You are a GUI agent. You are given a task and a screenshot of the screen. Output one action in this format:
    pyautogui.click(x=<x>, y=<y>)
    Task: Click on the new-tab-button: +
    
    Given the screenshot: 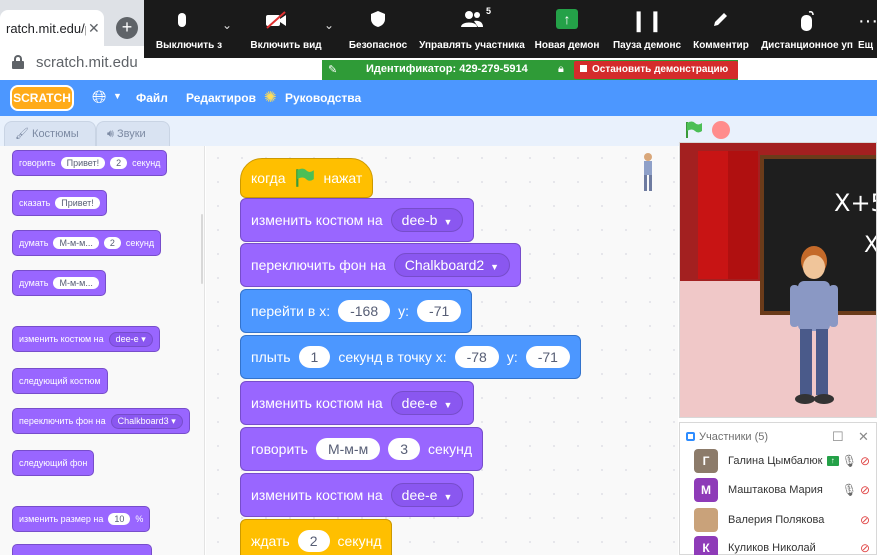 What is the action you would take?
    pyautogui.click(x=127, y=28)
    